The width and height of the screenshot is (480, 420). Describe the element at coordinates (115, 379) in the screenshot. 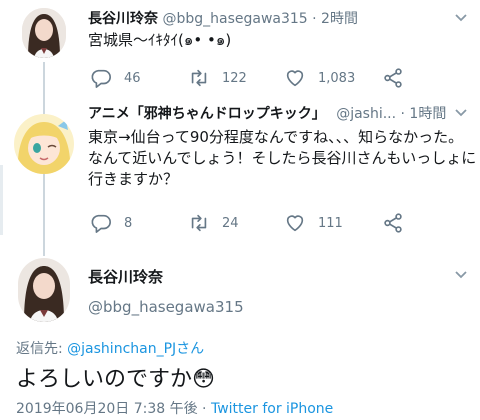

I see `tweet-text: よろしいのですか😳` at that location.